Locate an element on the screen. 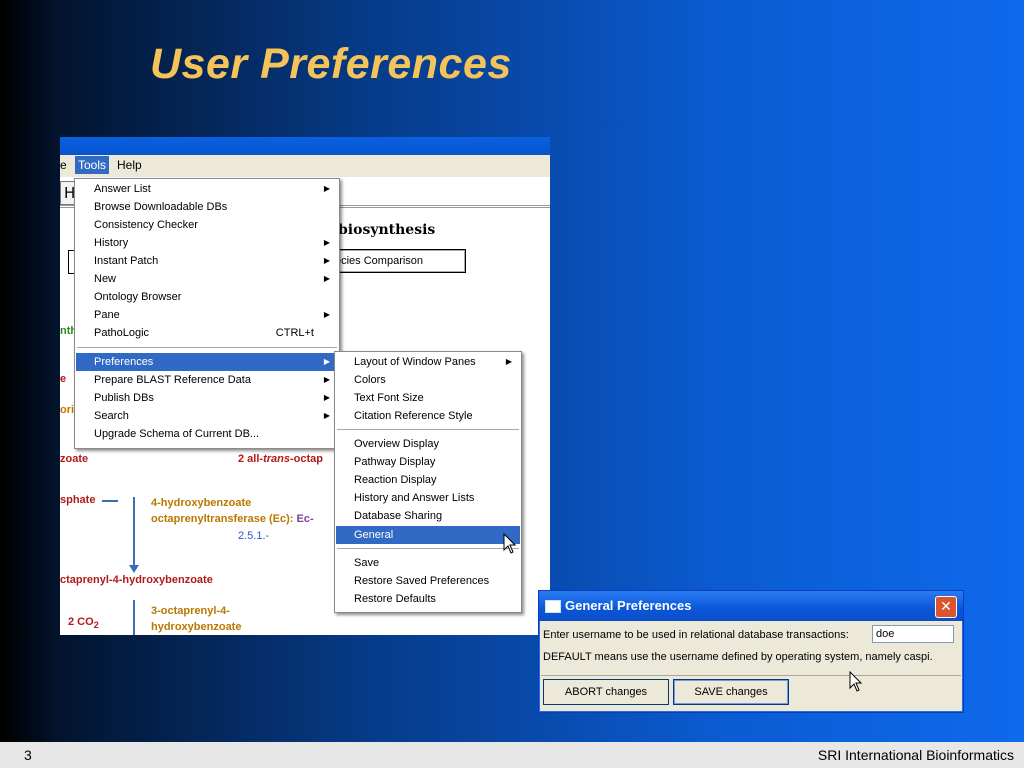  abort-changes-button: ABORT changes is located at coordinates (606, 692).